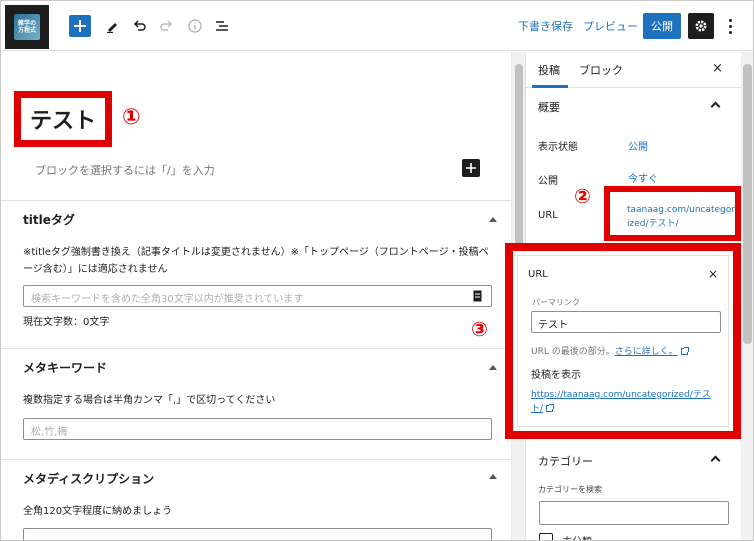 Image resolution: width=754 pixels, height=541 pixels. What do you see at coordinates (626, 322) in the screenshot?
I see `permalink-input: テスト` at bounding box center [626, 322].